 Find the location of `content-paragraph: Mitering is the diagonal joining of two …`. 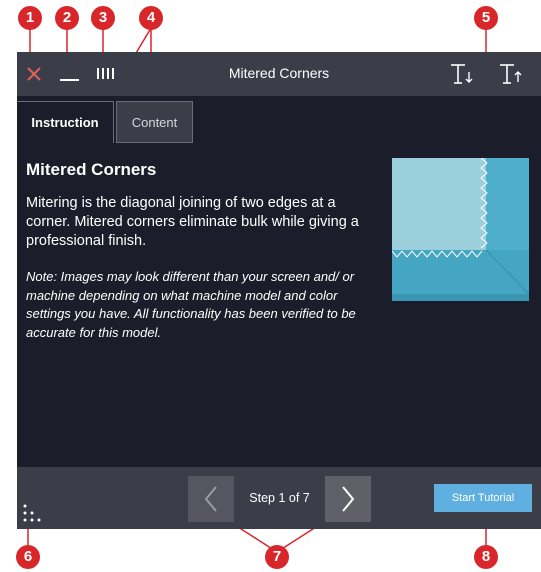

content-paragraph: Mitering is the diagonal joining of two … is located at coordinates (192, 222).